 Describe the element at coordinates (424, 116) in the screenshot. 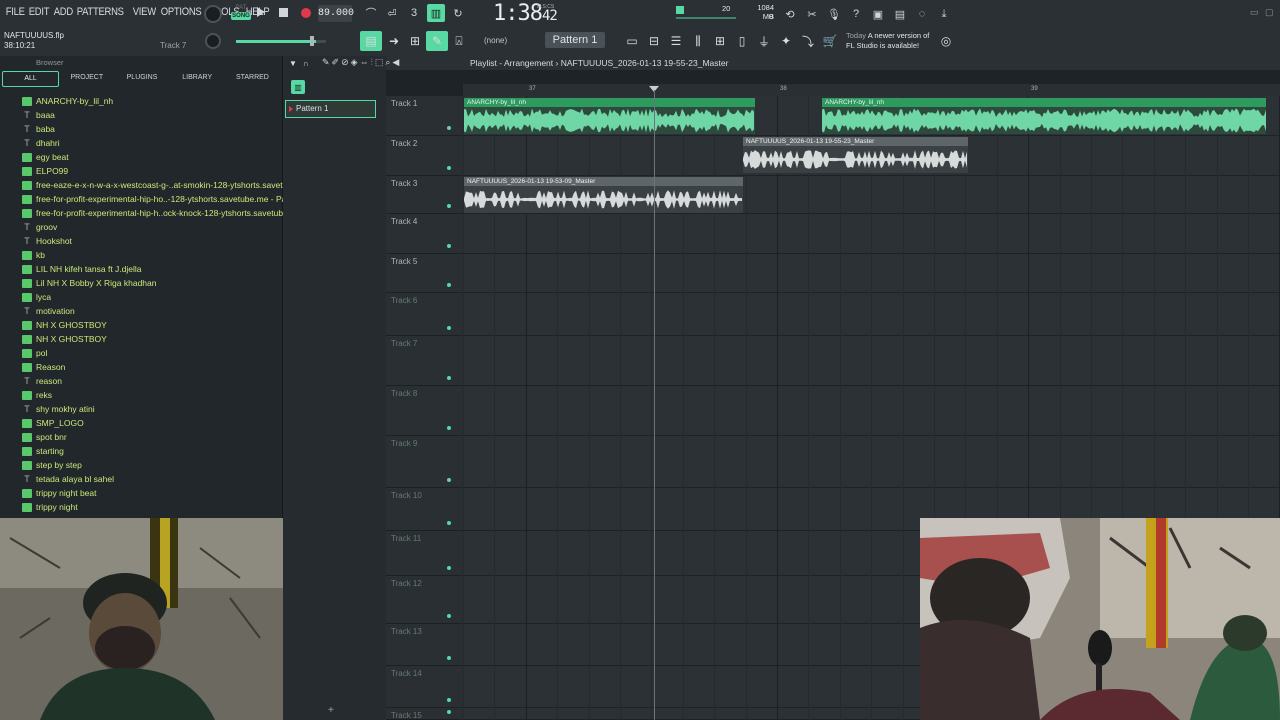

I see `track-header: Track 1` at that location.